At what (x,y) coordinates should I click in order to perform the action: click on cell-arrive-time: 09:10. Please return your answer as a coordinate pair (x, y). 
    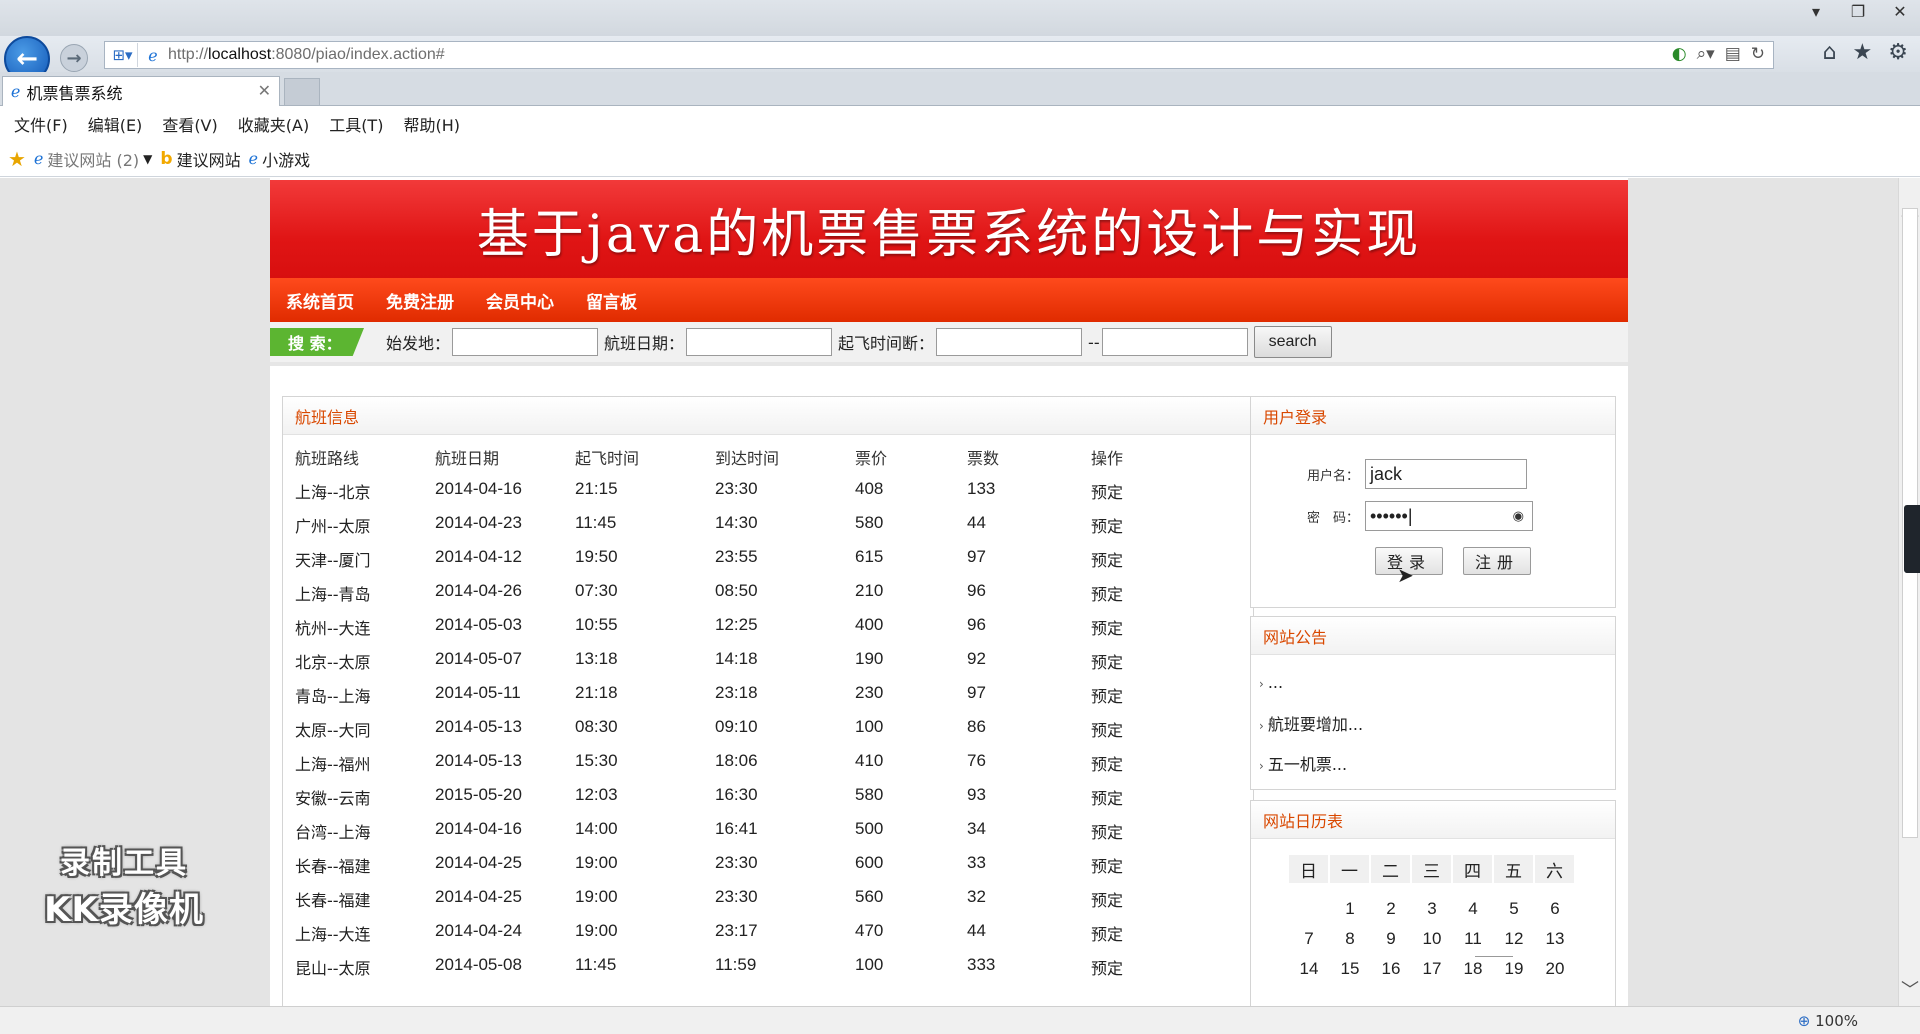
    Looking at the image, I should click on (736, 726).